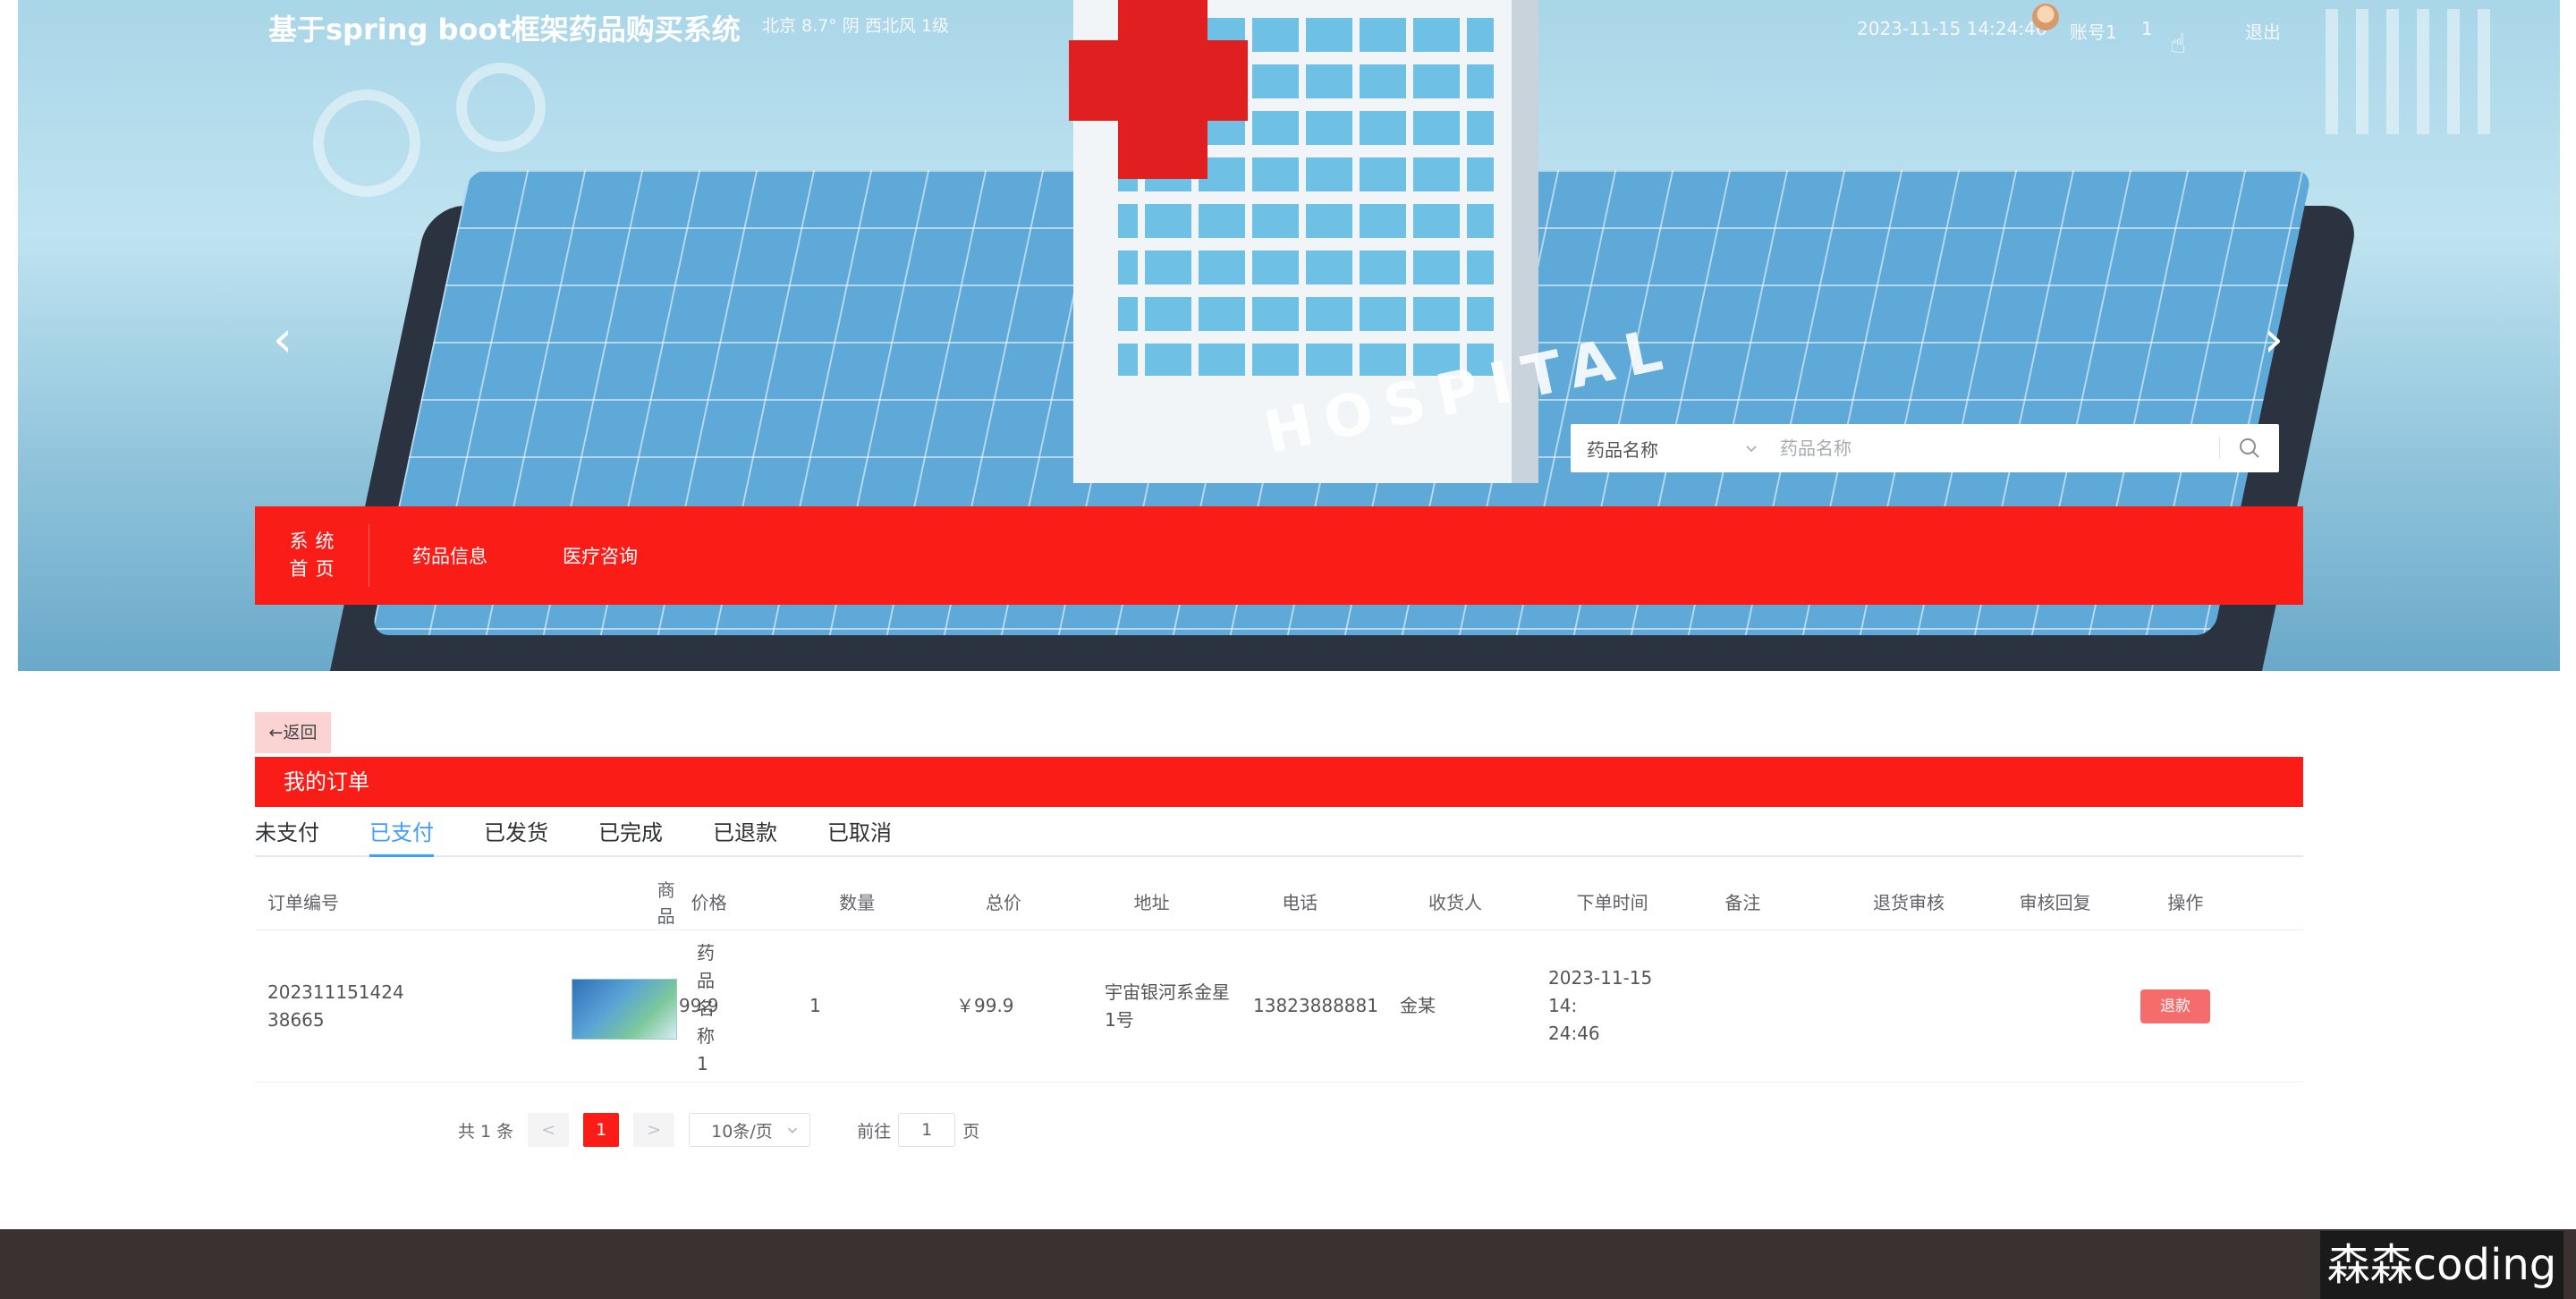  What do you see at coordinates (1952, 28) in the screenshot?
I see `current-datetime: 2023-11-15 14:24:46` at bounding box center [1952, 28].